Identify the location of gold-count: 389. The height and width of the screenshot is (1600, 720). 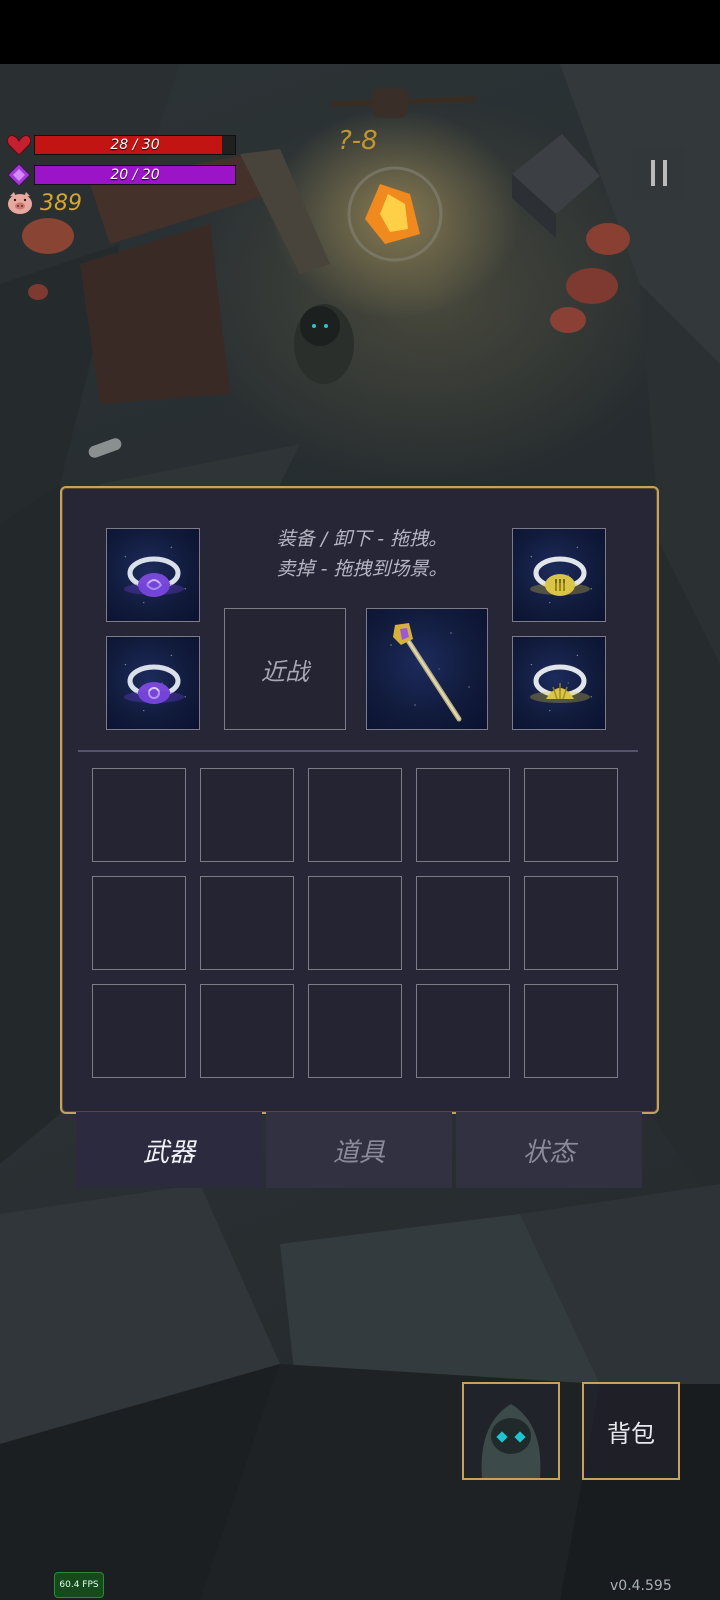
(61, 203).